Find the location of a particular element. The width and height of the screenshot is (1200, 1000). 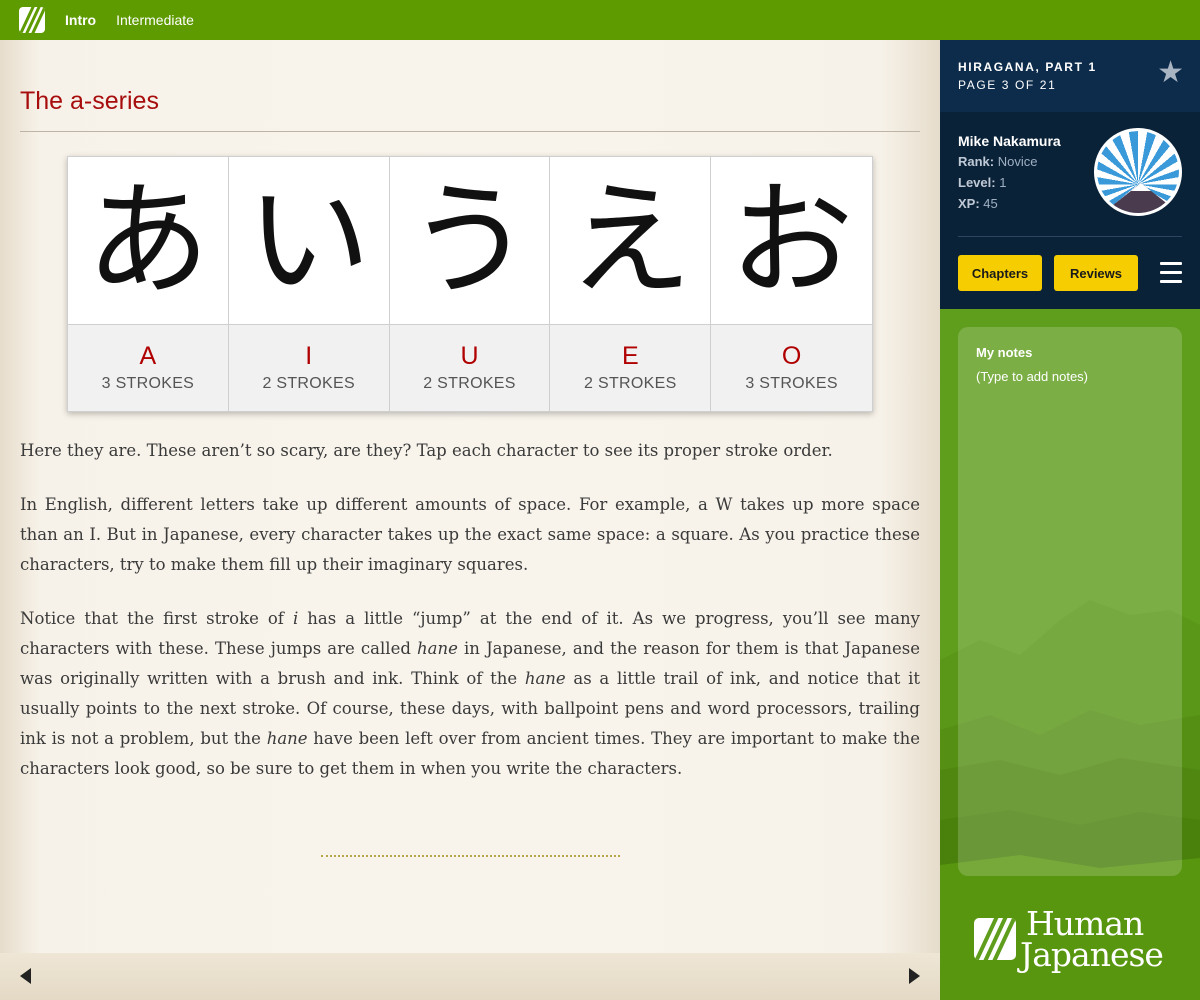

kana-glyph: お is located at coordinates (791, 241).